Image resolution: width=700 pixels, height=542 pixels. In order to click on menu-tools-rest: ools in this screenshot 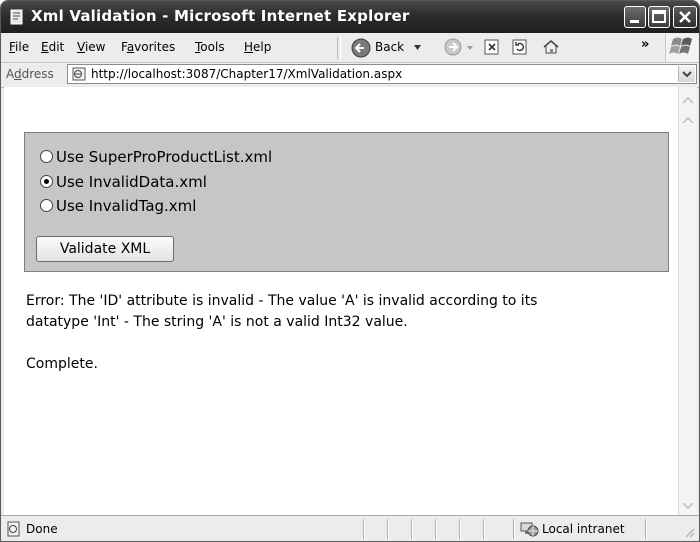, I will do `click(212, 47)`.